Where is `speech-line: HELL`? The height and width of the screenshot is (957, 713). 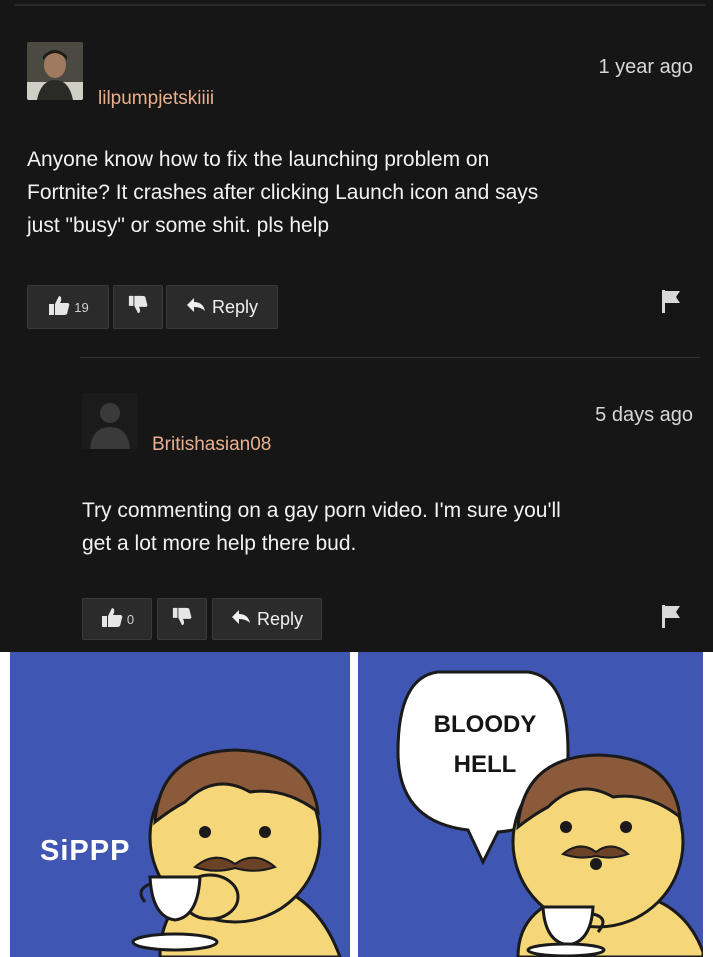 speech-line: HELL is located at coordinates (485, 764).